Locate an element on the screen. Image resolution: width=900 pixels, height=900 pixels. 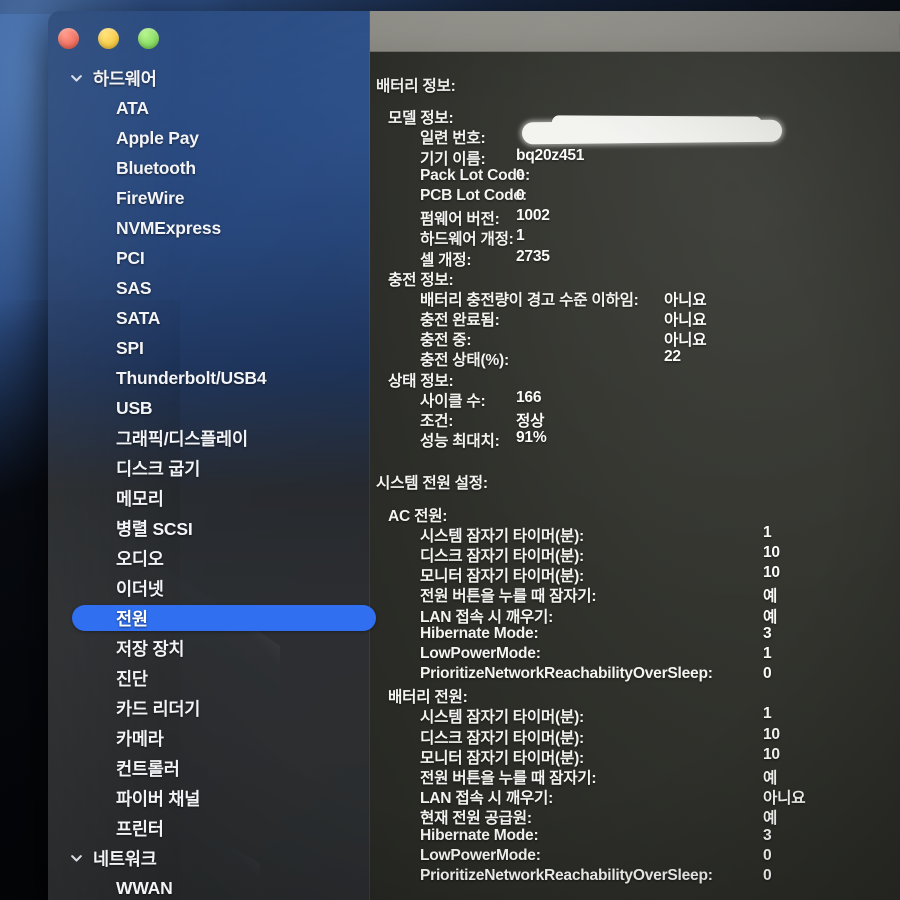
info-row: 디스크 잠자기 타이머(분): 10 is located at coordinates (635, 554).